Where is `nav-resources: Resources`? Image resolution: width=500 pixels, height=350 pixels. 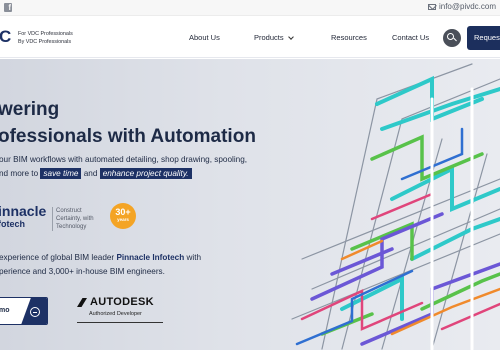
nav-resources: Resources is located at coordinates (349, 37).